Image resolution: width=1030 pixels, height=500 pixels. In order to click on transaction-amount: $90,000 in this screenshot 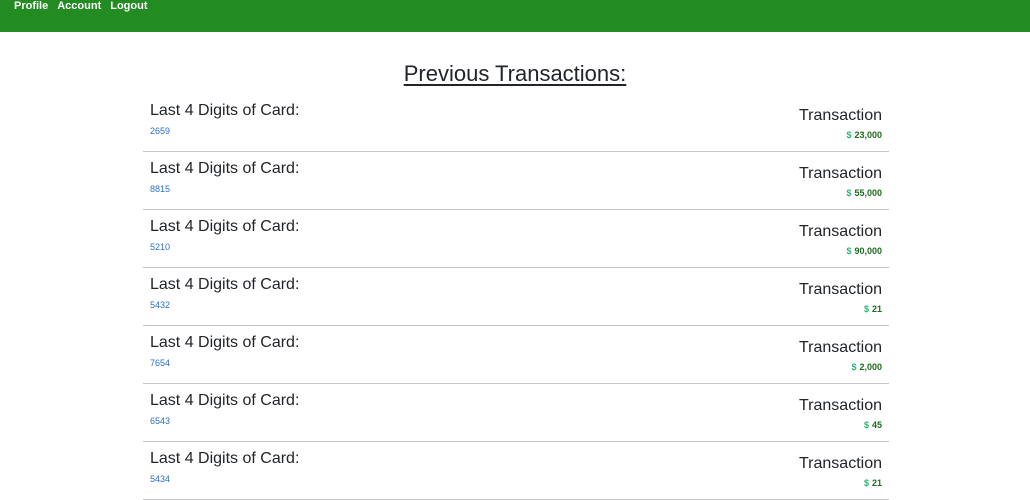, I will do `click(864, 251)`.